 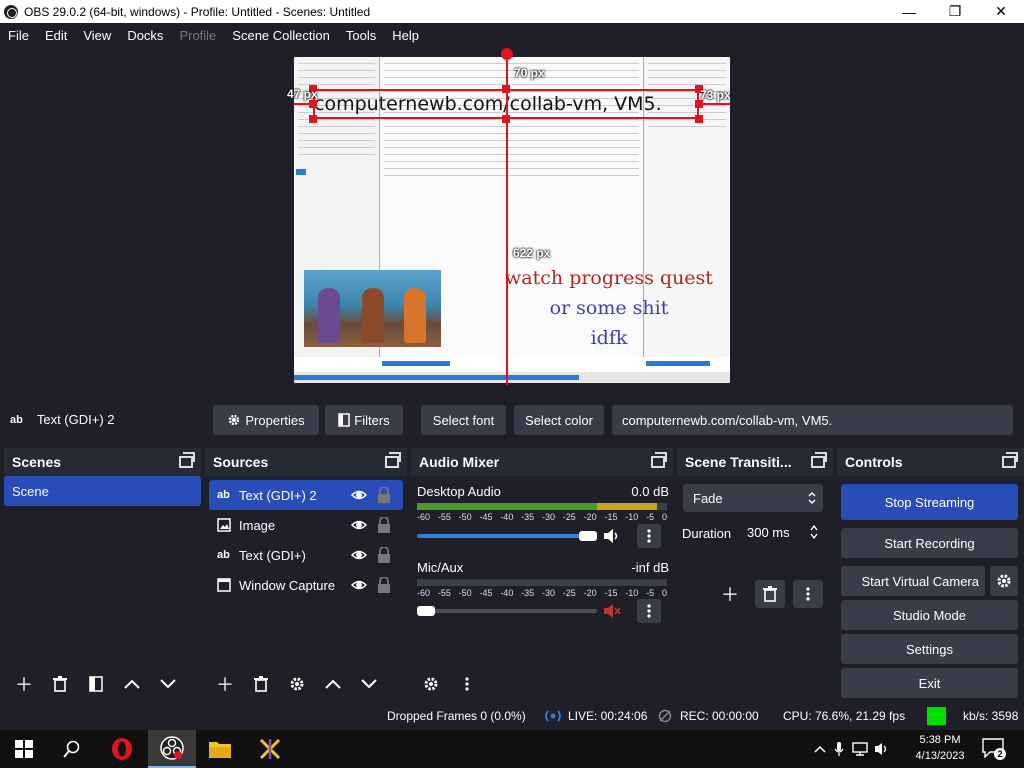 I want to click on duration-spinbox: 300 ms, so click(x=780, y=532).